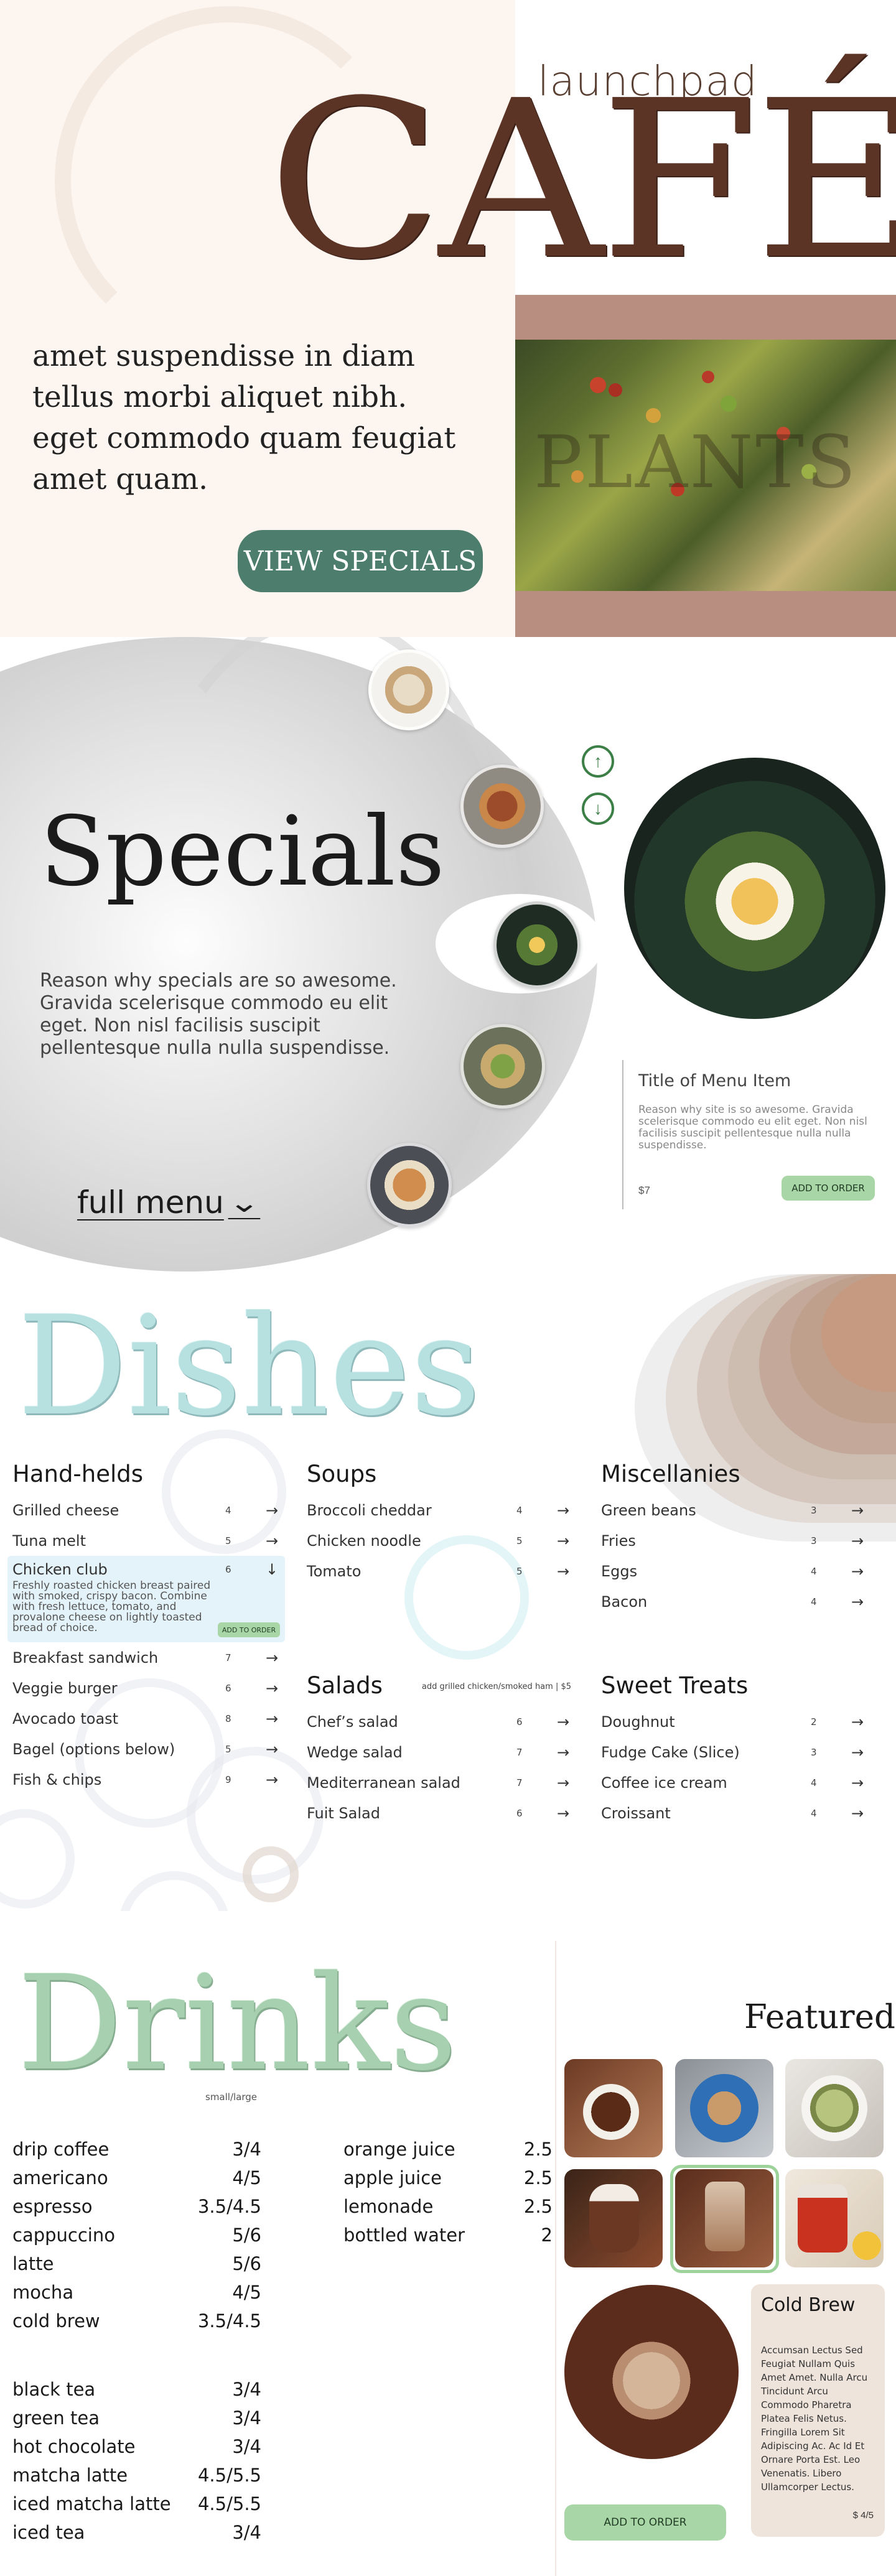 Image resolution: width=896 pixels, height=2576 pixels. Describe the element at coordinates (146, 1510) in the screenshot. I see `menu-row: Grilled cheese 4 →` at that location.